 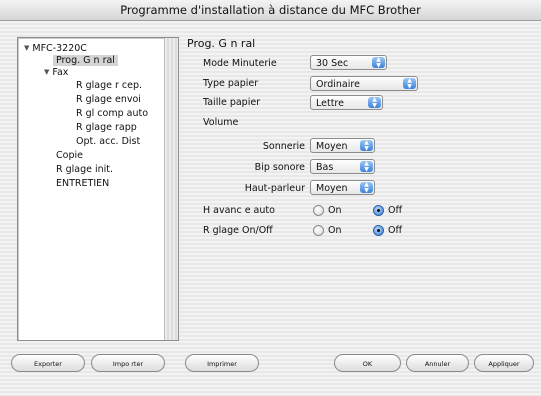 I want to click on tree-node-label: MFC-3220C, so click(x=59, y=48).